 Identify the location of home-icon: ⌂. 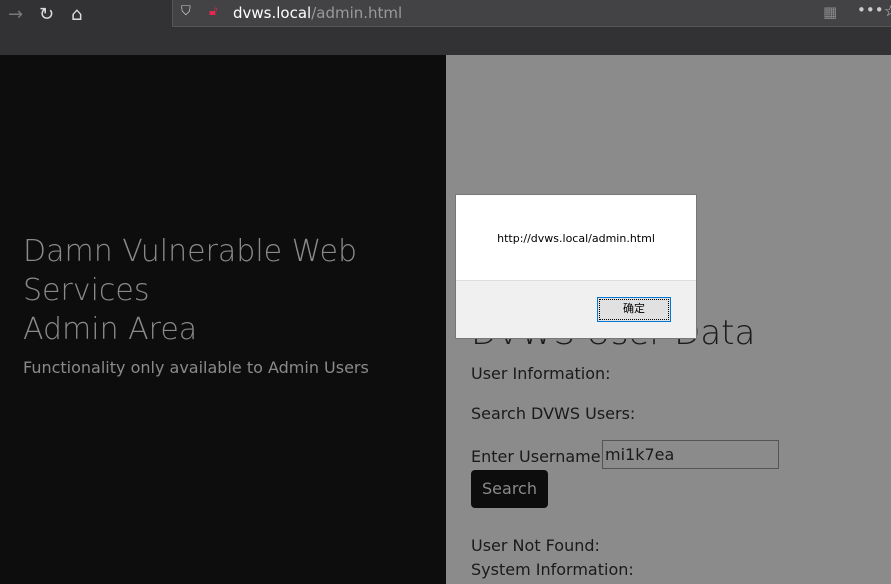
(76, 14).